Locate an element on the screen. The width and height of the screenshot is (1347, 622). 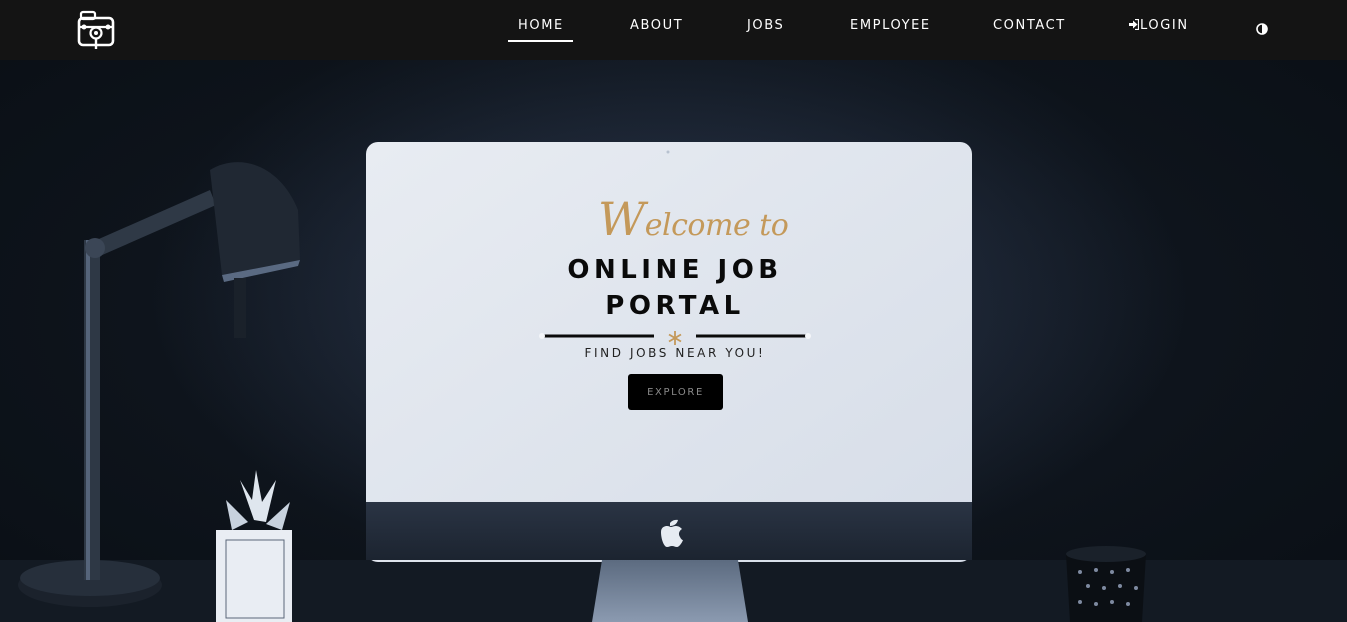
polka-dot-mug-image is located at coordinates (1106, 584).